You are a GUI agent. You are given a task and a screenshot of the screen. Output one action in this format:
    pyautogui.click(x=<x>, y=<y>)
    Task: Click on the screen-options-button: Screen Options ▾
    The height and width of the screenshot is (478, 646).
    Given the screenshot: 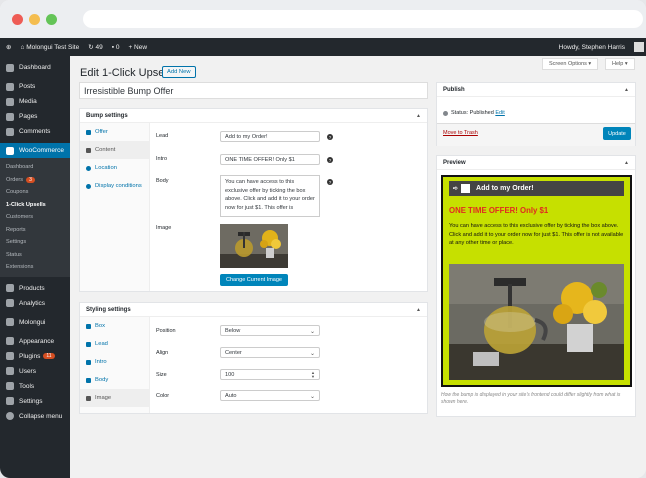 What is the action you would take?
    pyautogui.click(x=570, y=64)
    